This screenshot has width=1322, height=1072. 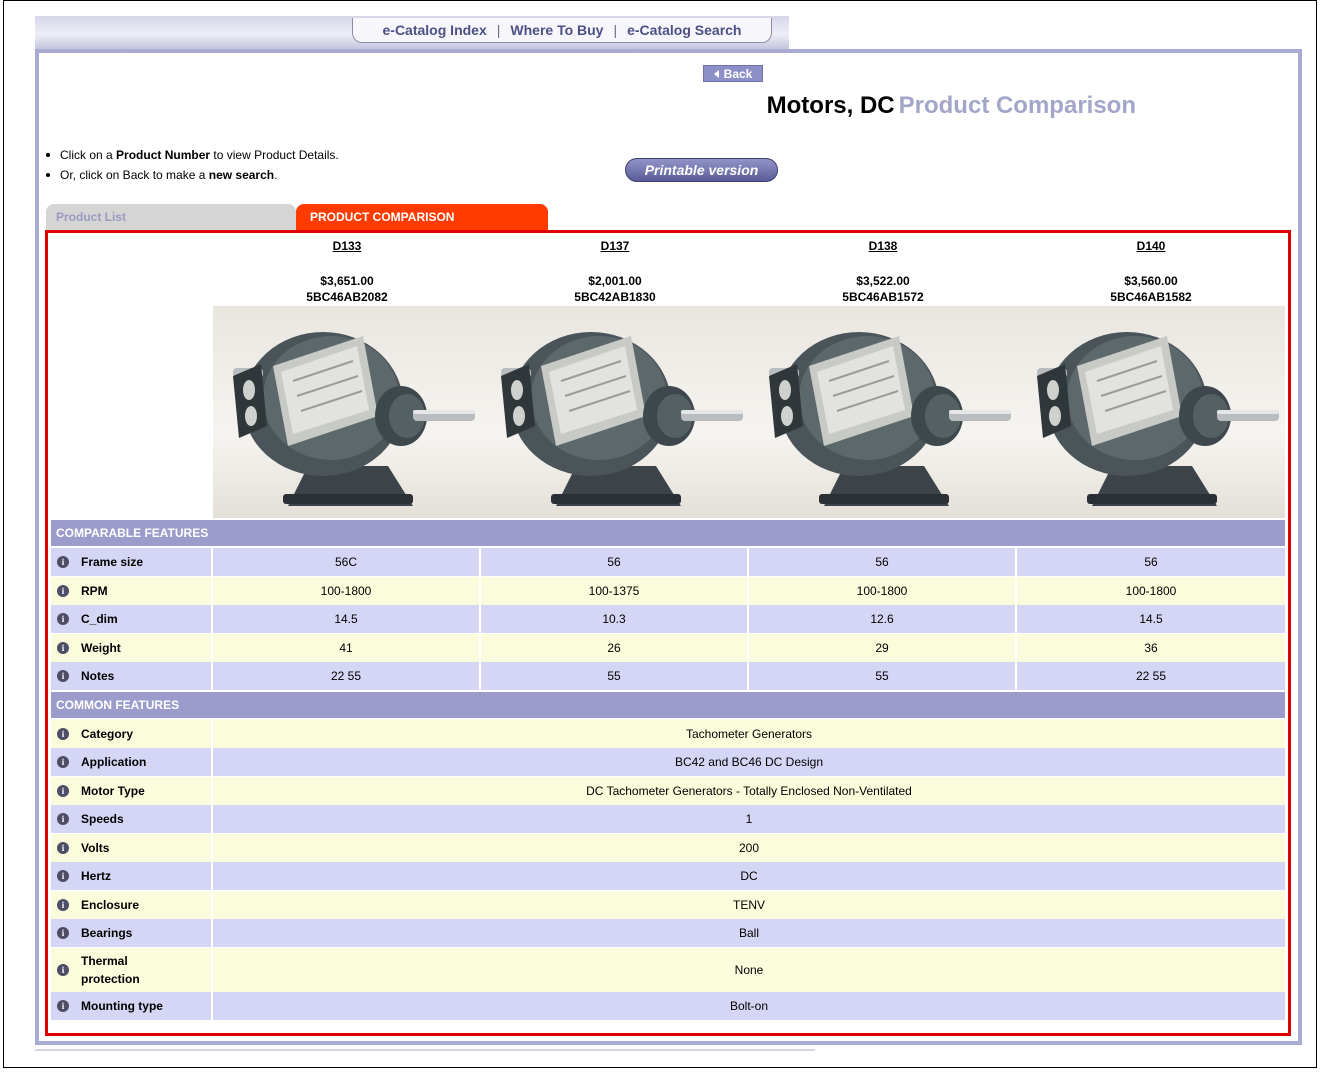 What do you see at coordinates (88, 155) in the screenshot?
I see `instruction-text: Click on a` at bounding box center [88, 155].